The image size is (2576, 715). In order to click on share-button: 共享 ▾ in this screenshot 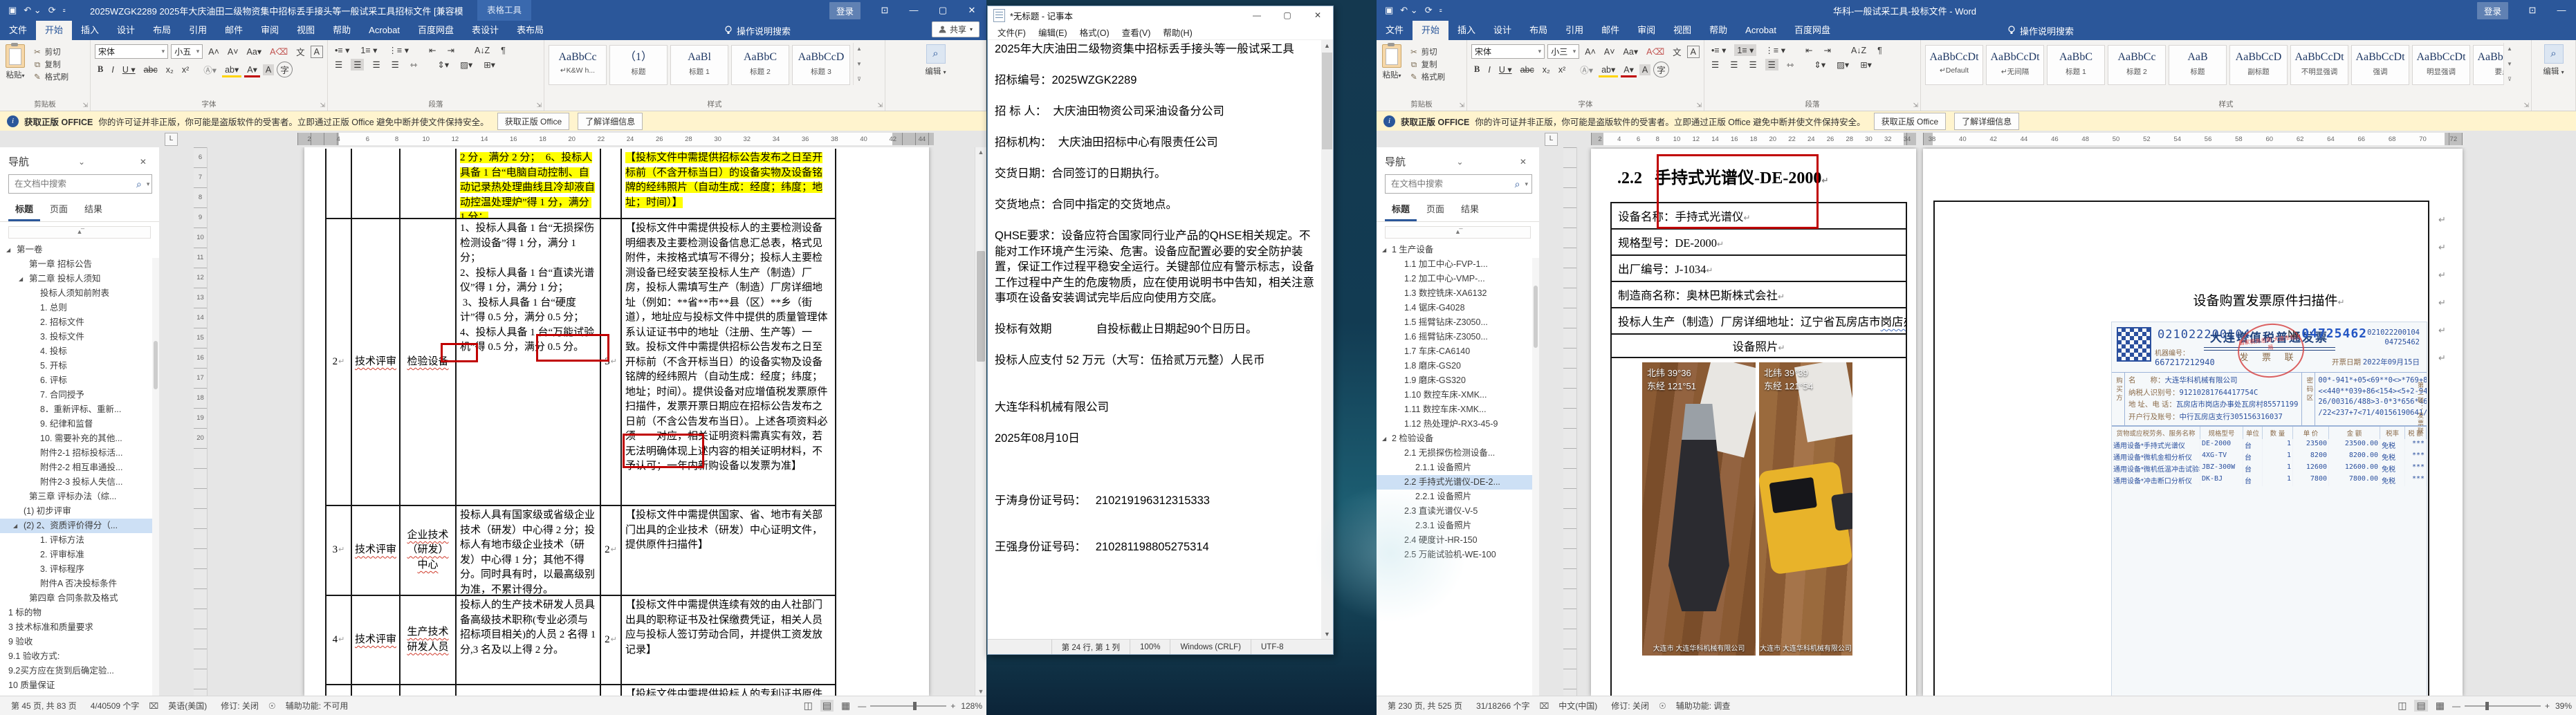, I will do `click(955, 29)`.